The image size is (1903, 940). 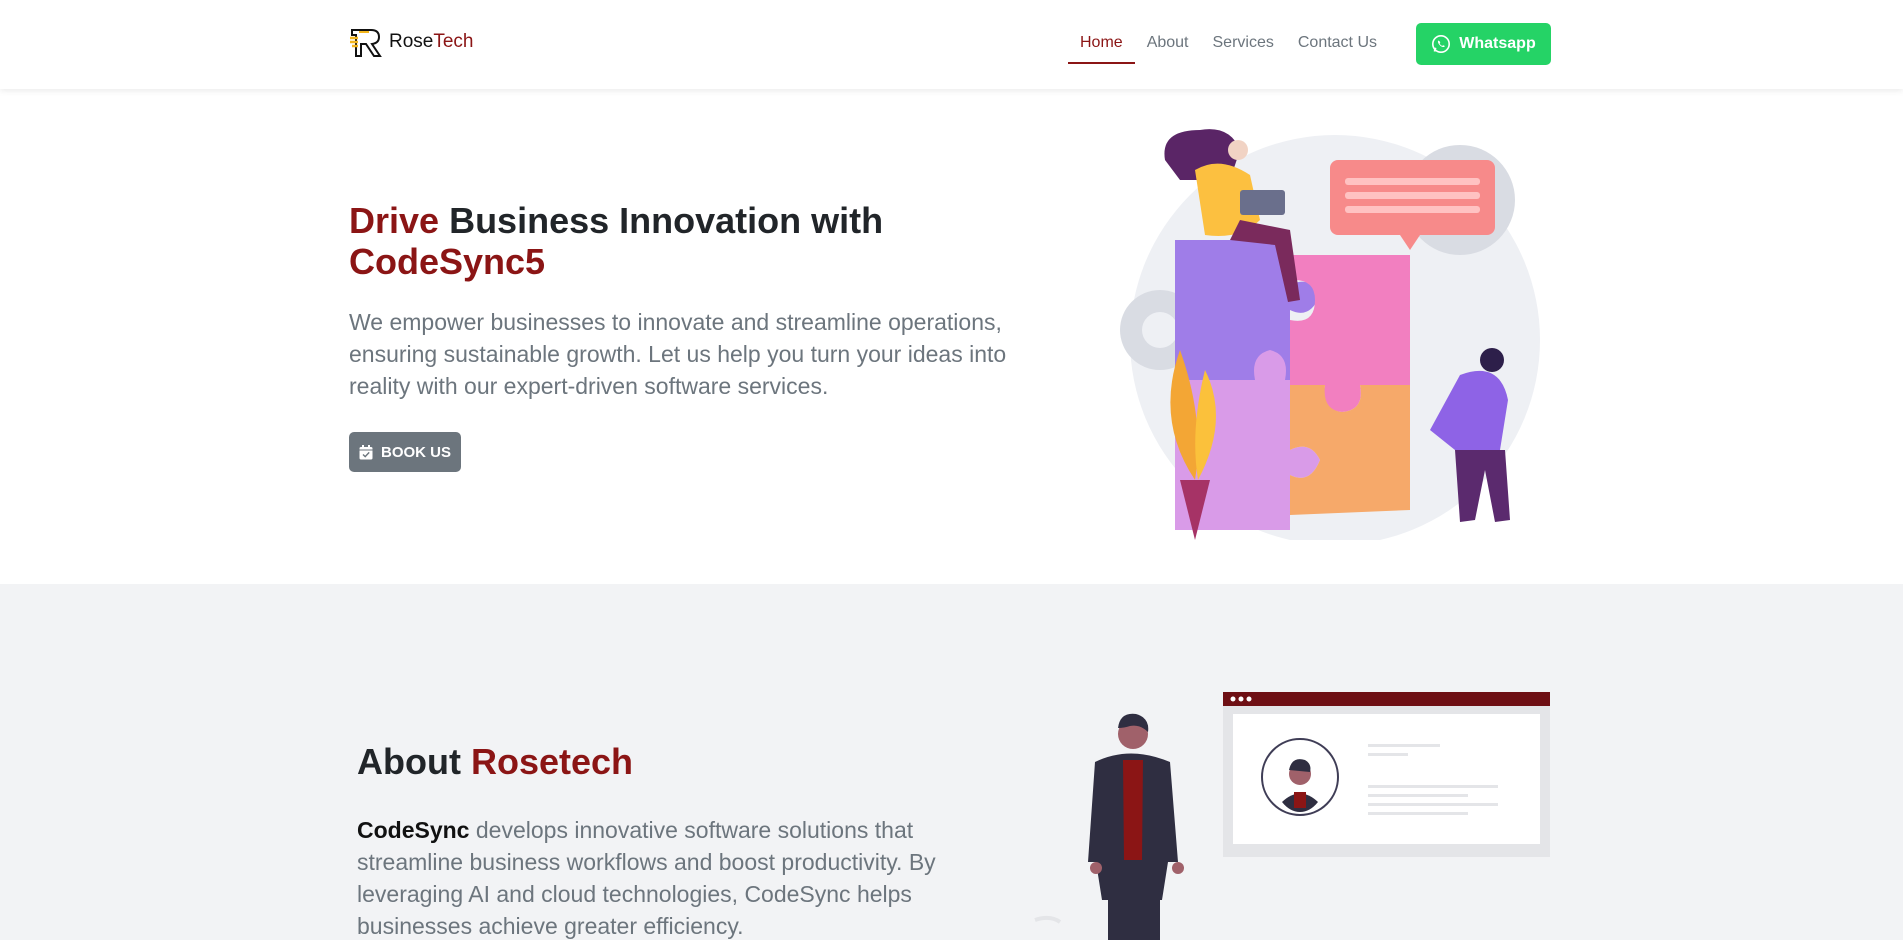 What do you see at coordinates (1441, 44) in the screenshot?
I see `whatsapp-icon` at bounding box center [1441, 44].